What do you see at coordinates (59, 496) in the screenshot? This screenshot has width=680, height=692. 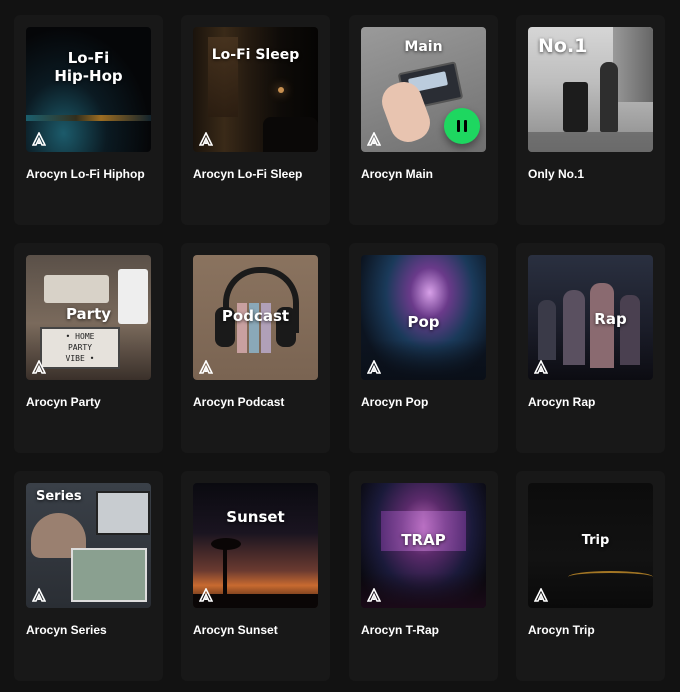 I see `cover-title: Series` at bounding box center [59, 496].